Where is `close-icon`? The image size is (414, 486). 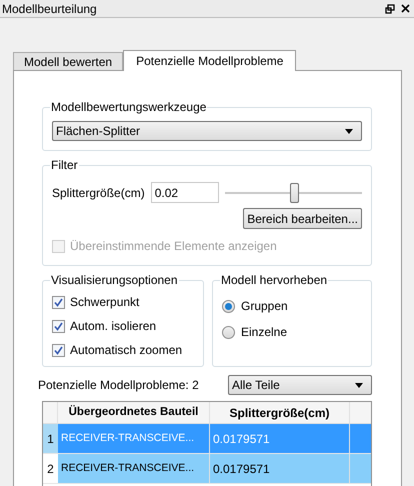 close-icon is located at coordinates (405, 8).